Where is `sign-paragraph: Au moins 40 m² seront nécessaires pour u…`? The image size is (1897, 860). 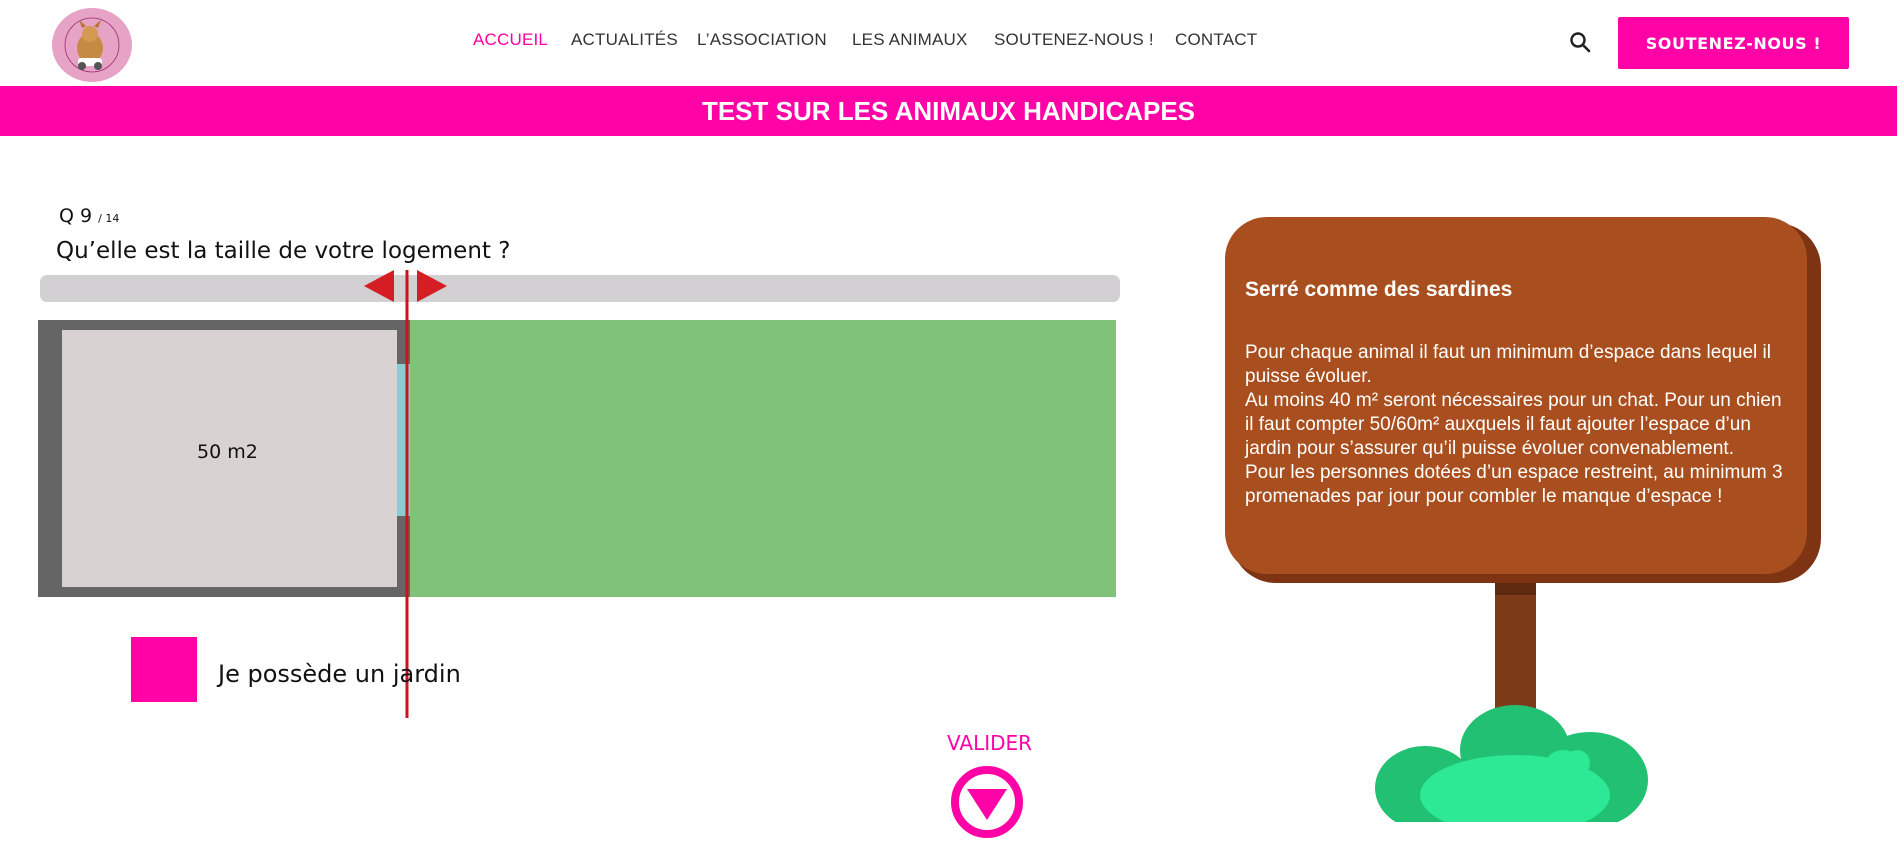
sign-paragraph: Au moins 40 m² seront nécessaires pour u… is located at coordinates (1513, 424).